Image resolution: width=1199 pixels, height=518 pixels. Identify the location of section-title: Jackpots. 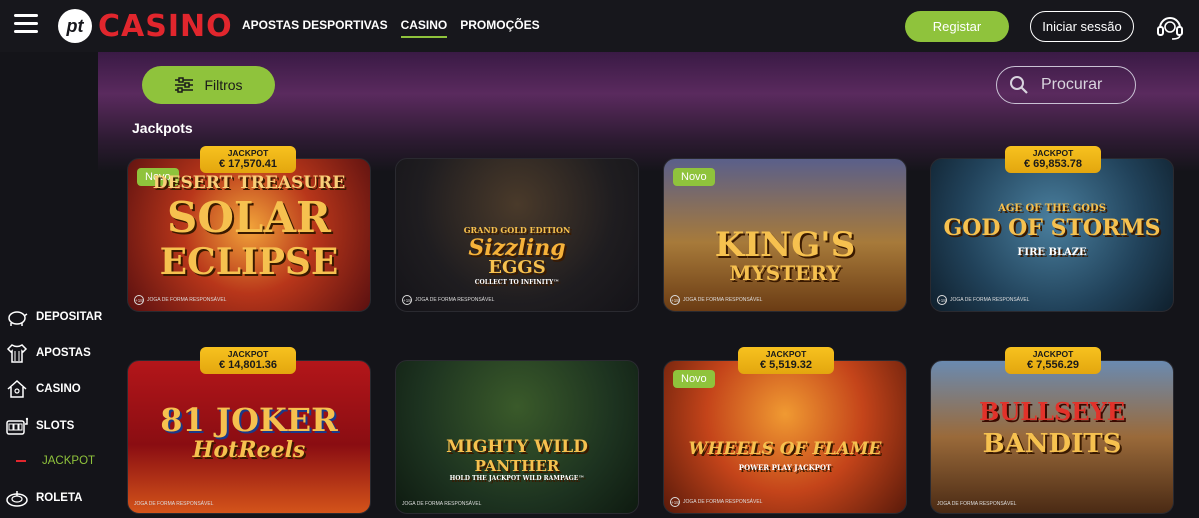
(162, 128).